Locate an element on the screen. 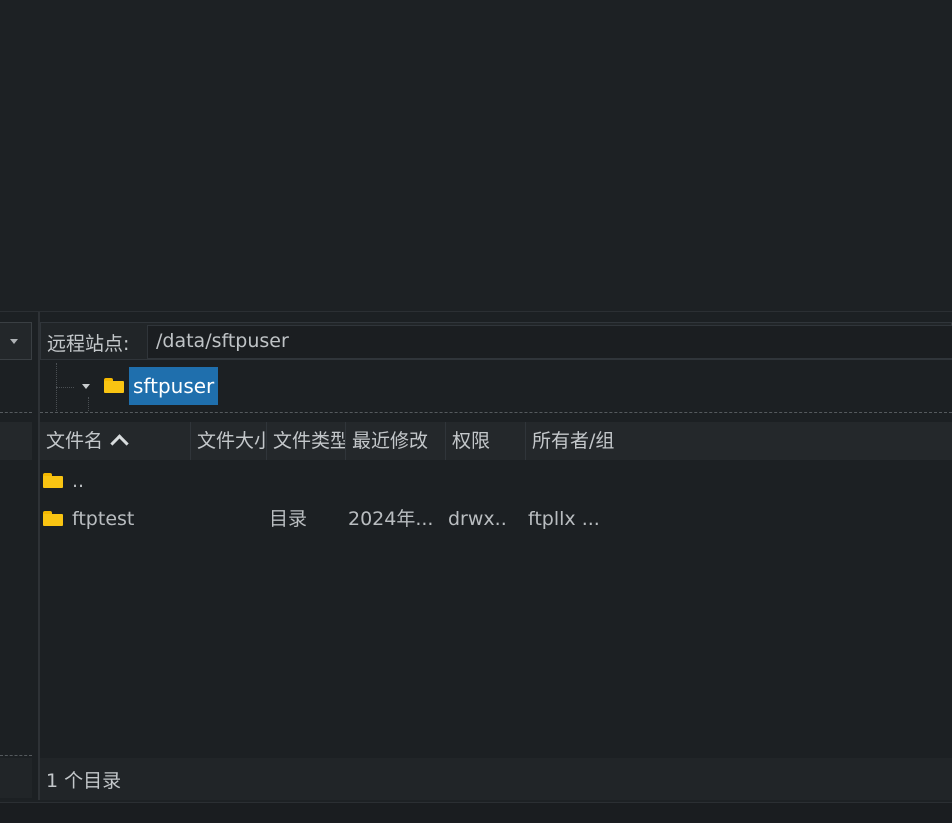 The width and height of the screenshot is (952, 823). remote-list-header: 文件名 文件大小 文件类型 最近修改 权限 所有者/组 is located at coordinates (496, 441).